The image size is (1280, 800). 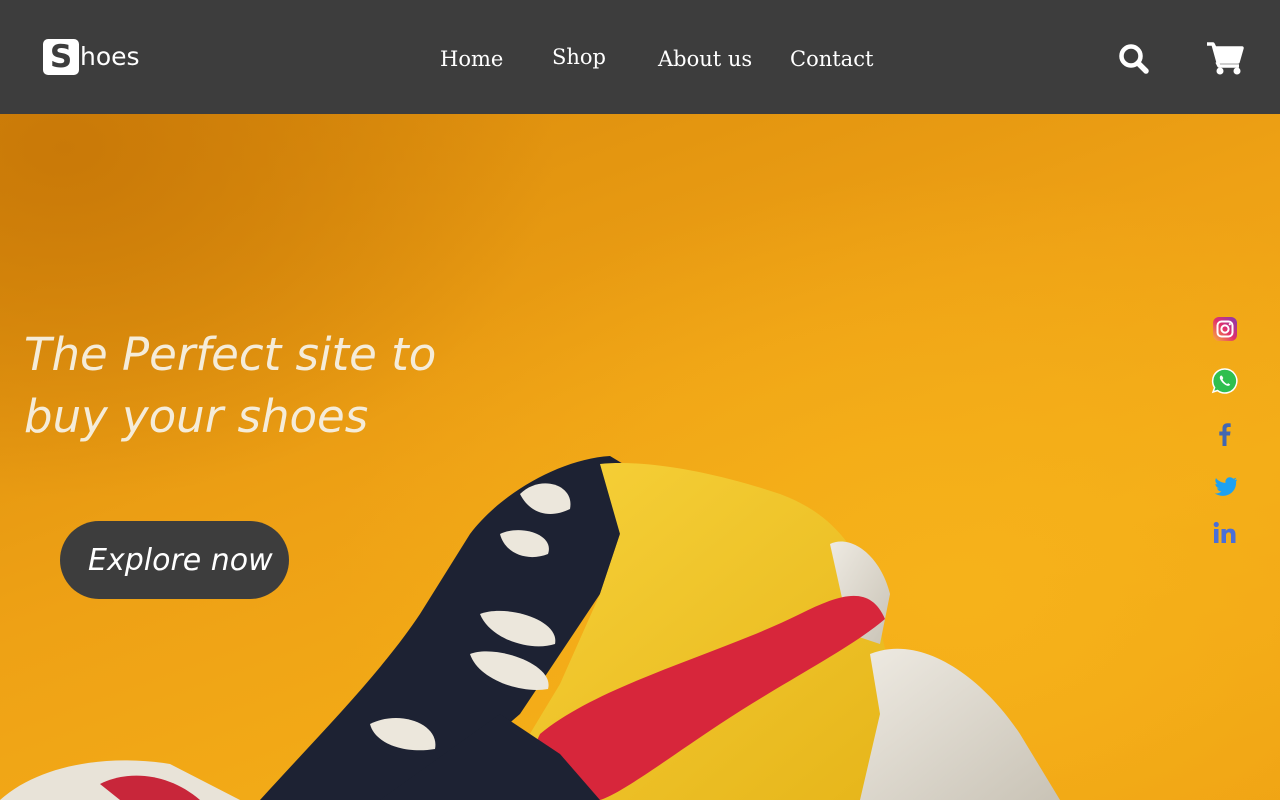 What do you see at coordinates (110, 56) in the screenshot?
I see `logo-text: hoes` at bounding box center [110, 56].